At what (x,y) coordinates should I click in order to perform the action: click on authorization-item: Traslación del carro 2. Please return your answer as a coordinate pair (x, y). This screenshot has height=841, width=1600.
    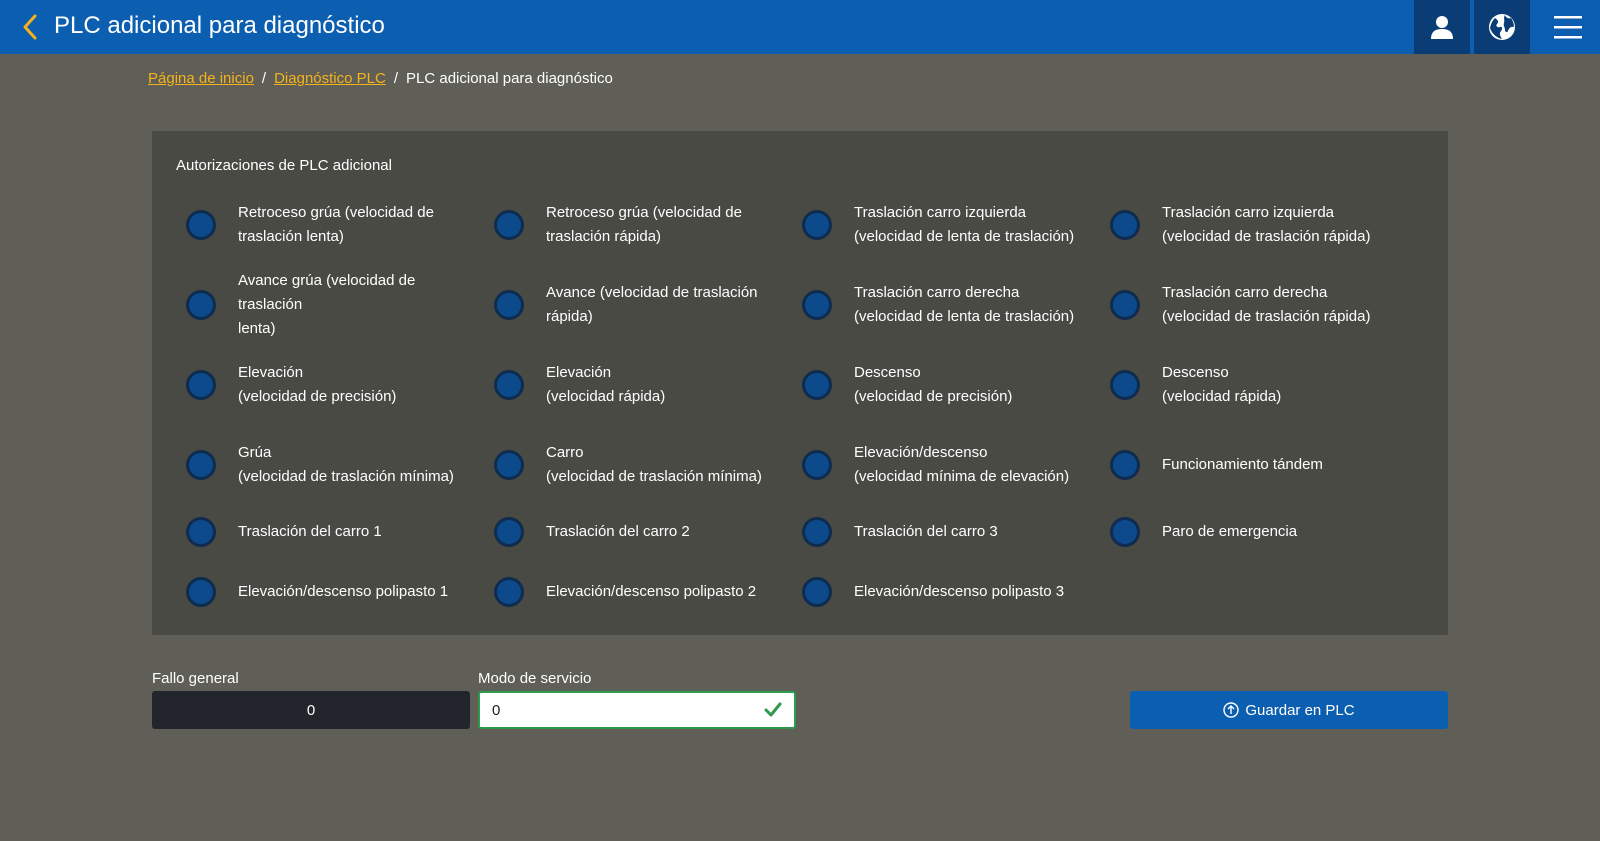
    Looking at the image, I should click on (634, 532).